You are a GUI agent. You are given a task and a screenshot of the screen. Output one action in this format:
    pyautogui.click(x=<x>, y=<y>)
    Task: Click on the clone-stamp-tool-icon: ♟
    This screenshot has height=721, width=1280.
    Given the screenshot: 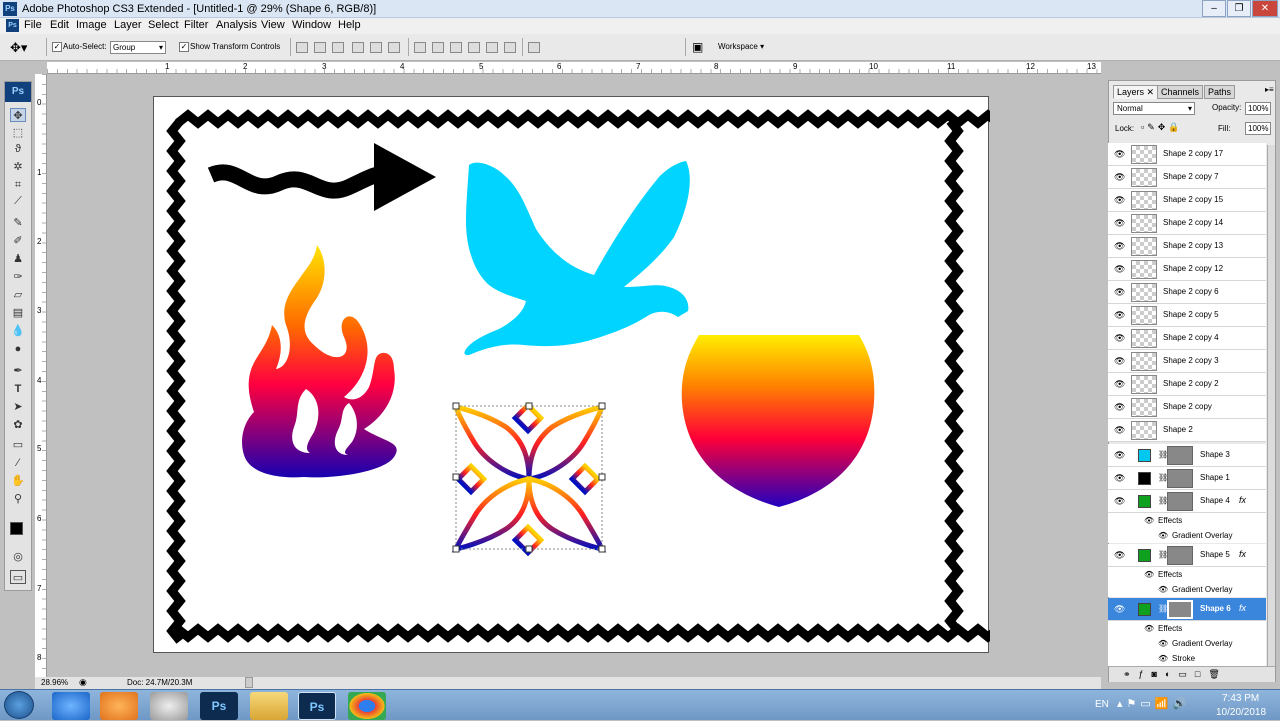 What is the action you would take?
    pyautogui.click(x=18, y=259)
    